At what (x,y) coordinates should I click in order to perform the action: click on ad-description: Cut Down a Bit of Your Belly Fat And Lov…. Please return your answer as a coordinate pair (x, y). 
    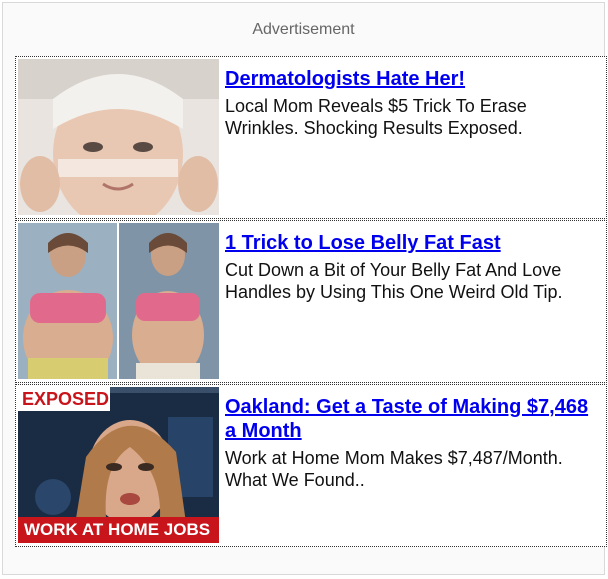
    Looking at the image, I should click on (394, 281).